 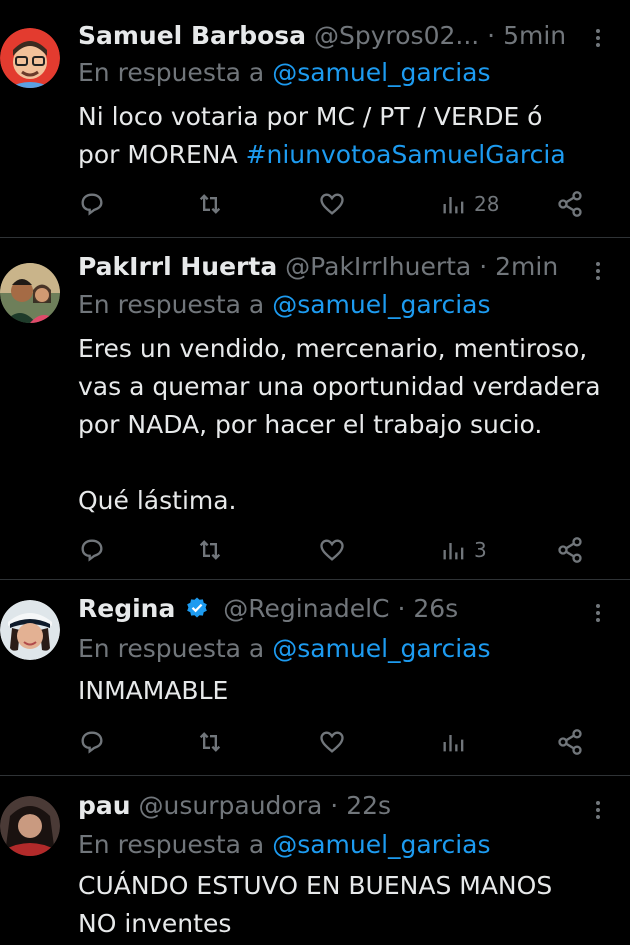 What do you see at coordinates (534, 35) in the screenshot?
I see `timestamp: 5min` at bounding box center [534, 35].